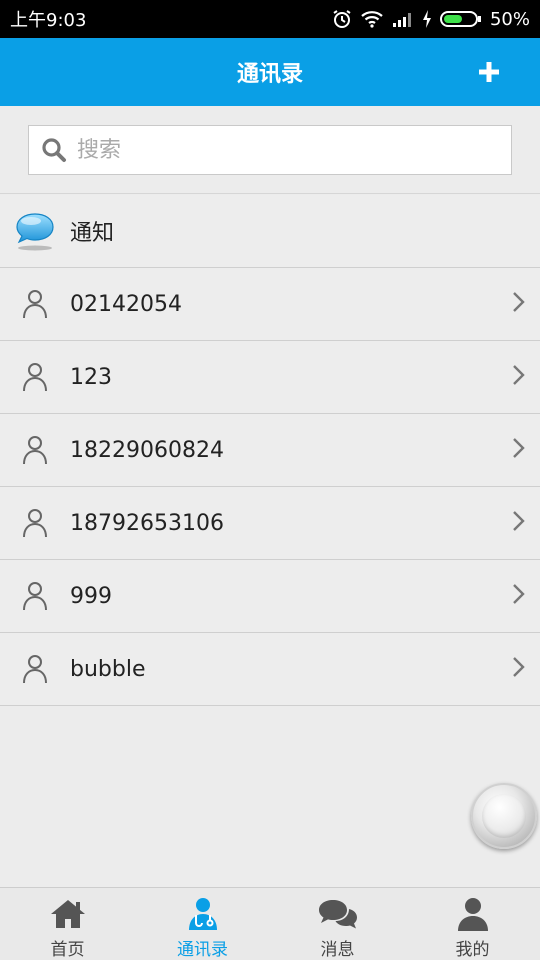  What do you see at coordinates (35, 232) in the screenshot?
I see `chat-bubble-icon` at bounding box center [35, 232].